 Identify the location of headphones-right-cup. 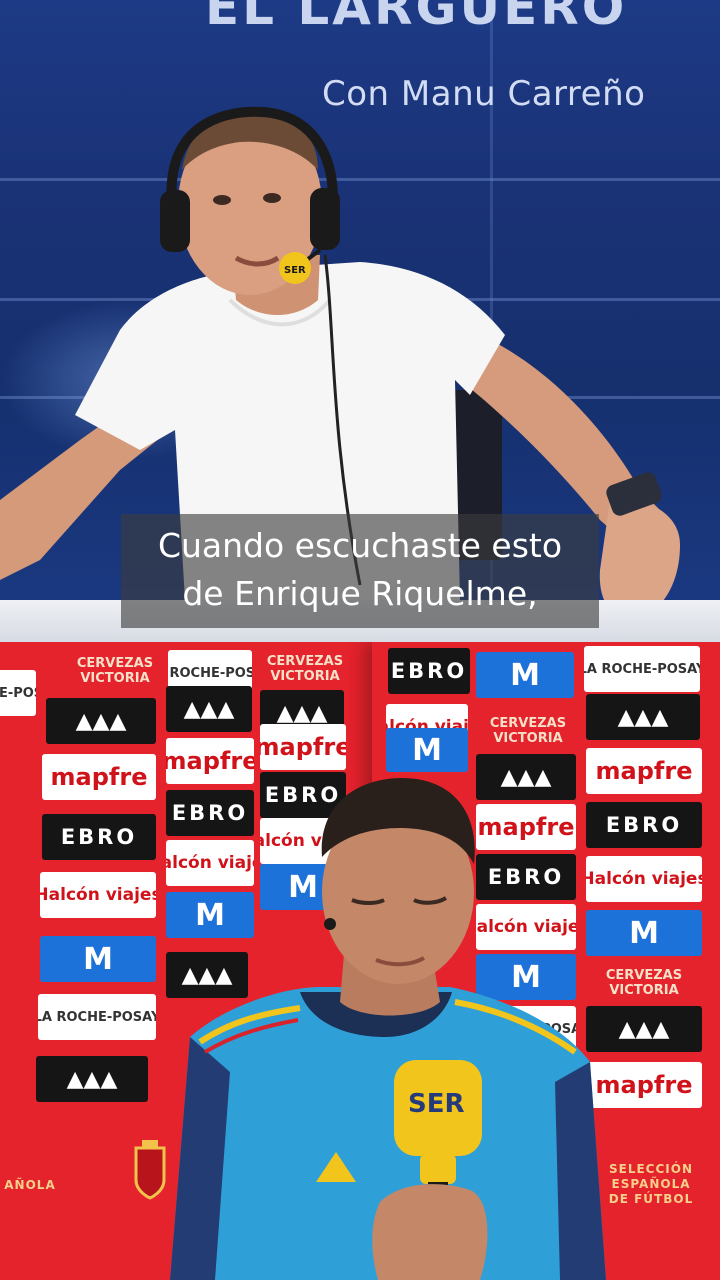
(325, 219).